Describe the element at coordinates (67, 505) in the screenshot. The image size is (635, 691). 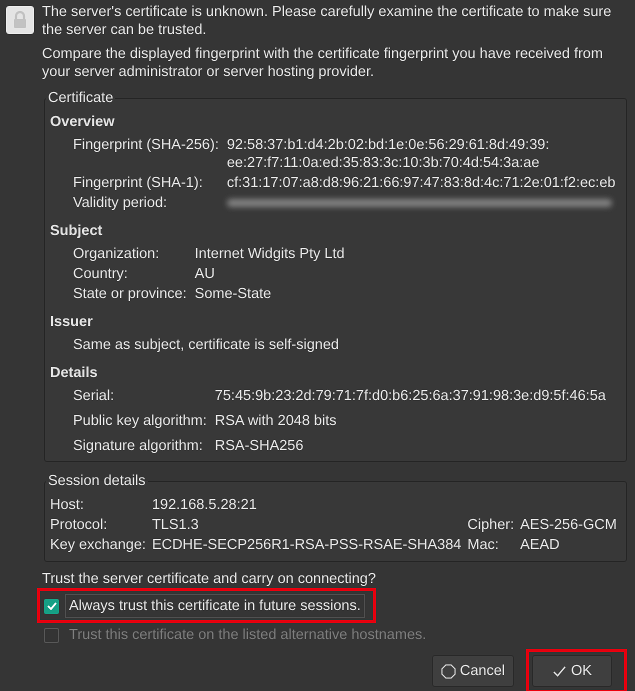
I see `field-label: Host:` at that location.